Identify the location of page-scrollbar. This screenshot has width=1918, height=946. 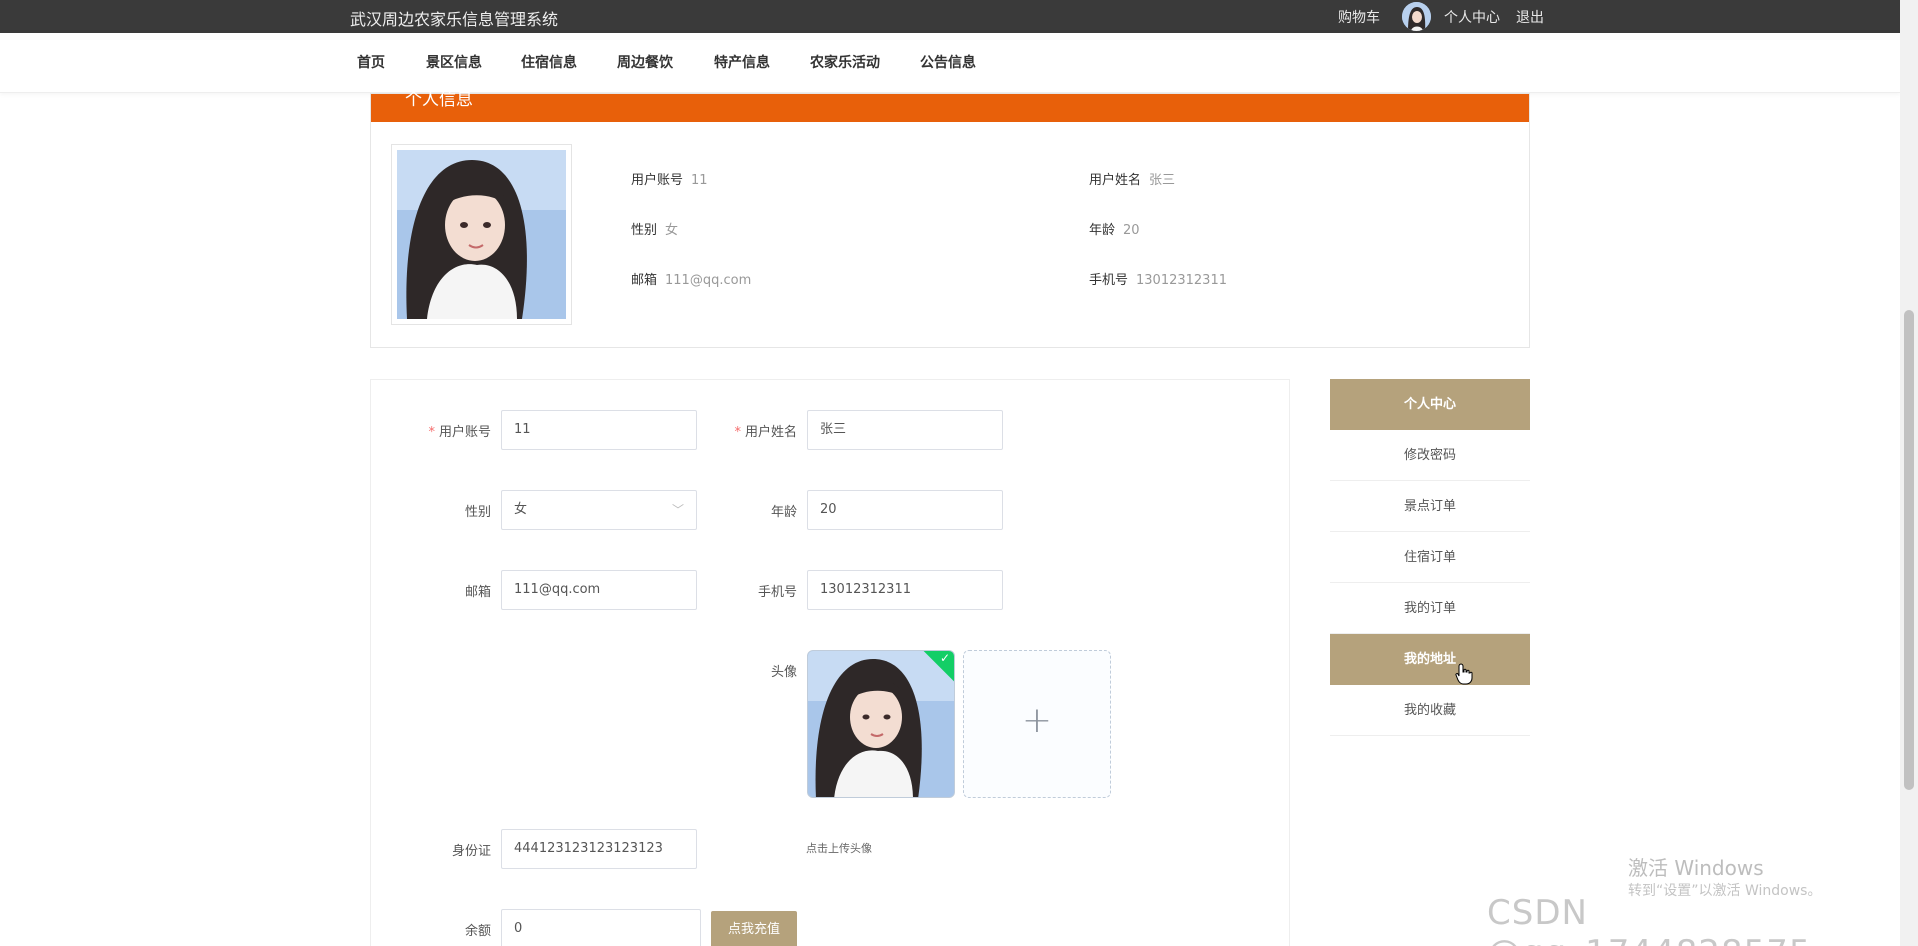
(1909, 473).